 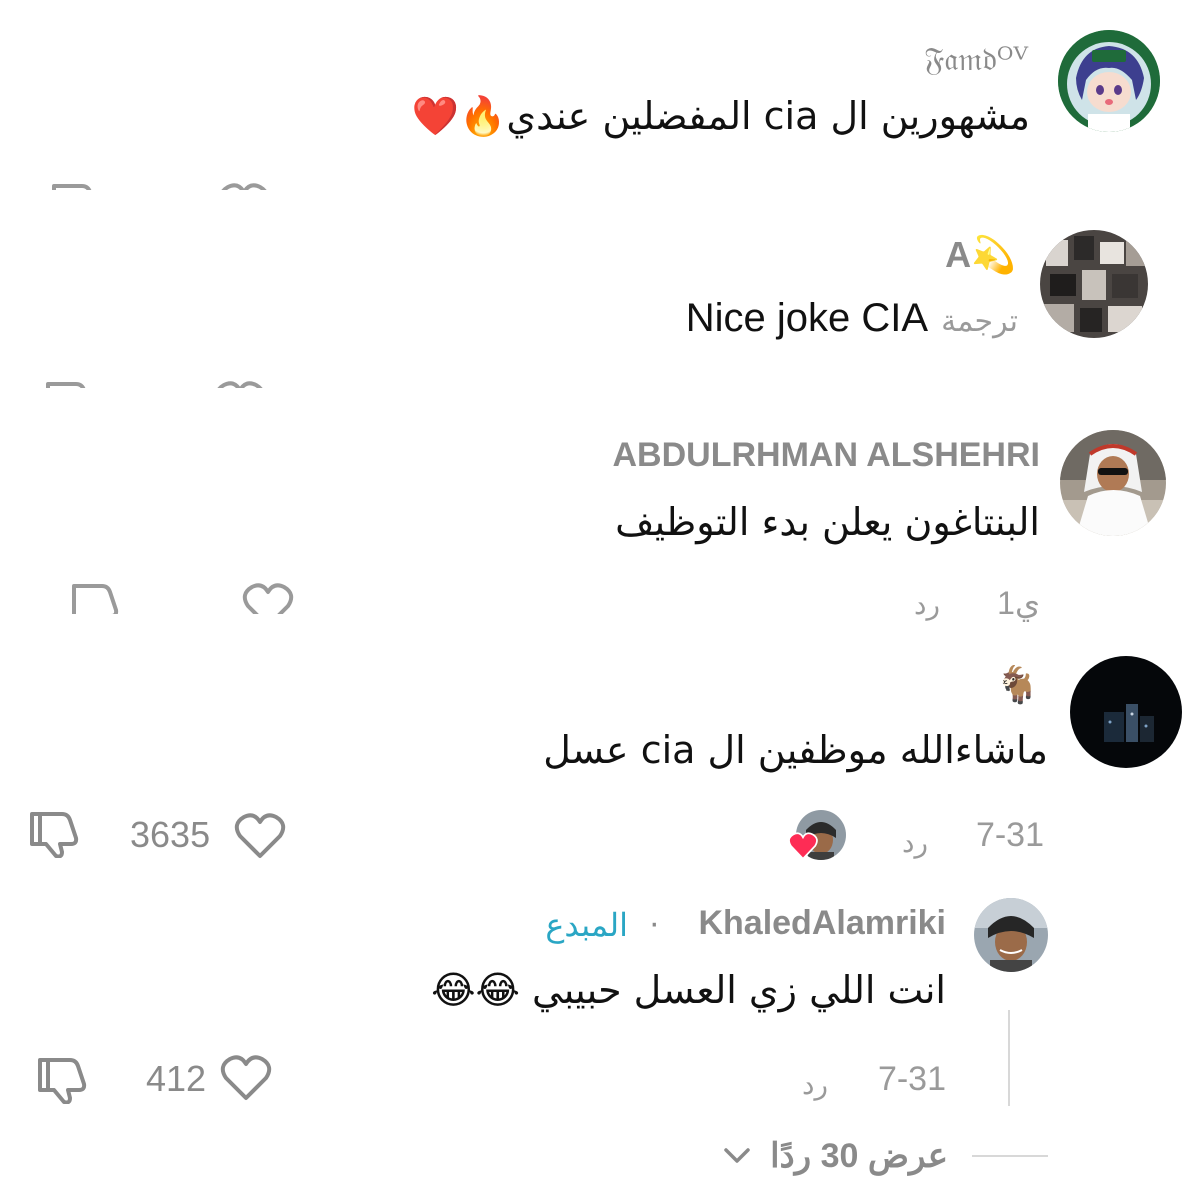 I want to click on heart-filled-icon, so click(x=803, y=846).